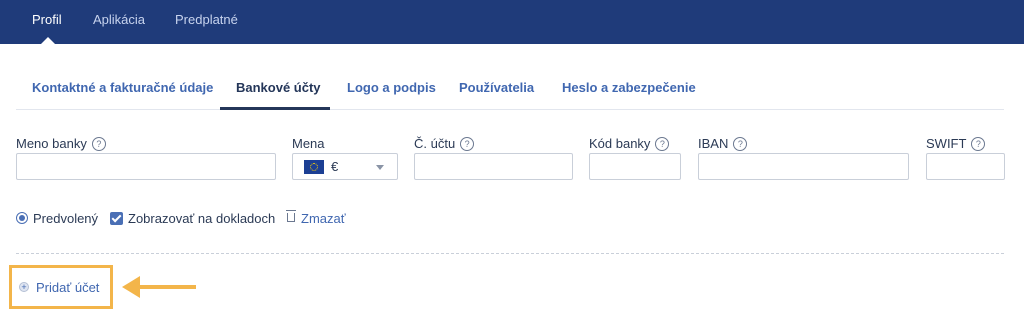 The width and height of the screenshot is (1024, 316). Describe the element at coordinates (275, 108) in the screenshot. I see `active-tab-underline` at that location.